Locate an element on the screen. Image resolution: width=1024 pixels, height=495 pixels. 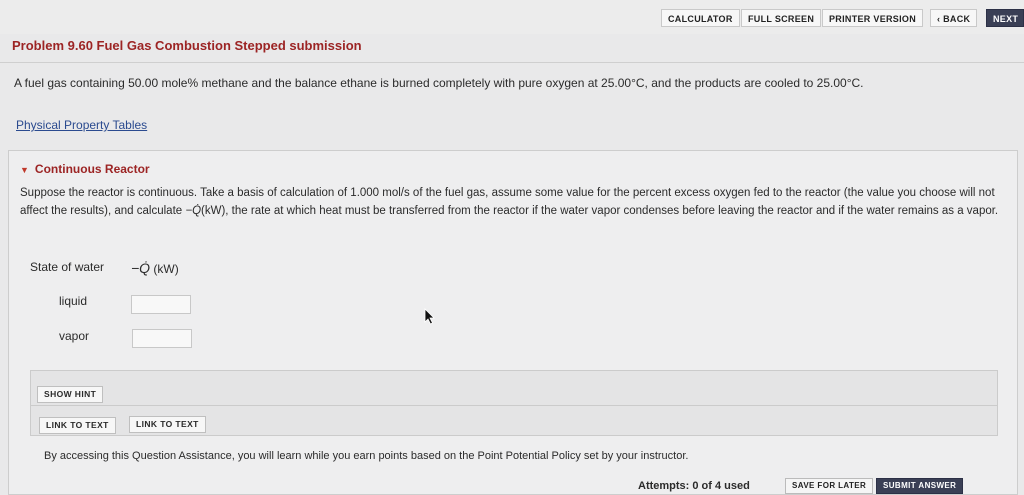
next-button: NEXT is located at coordinates (1005, 18).